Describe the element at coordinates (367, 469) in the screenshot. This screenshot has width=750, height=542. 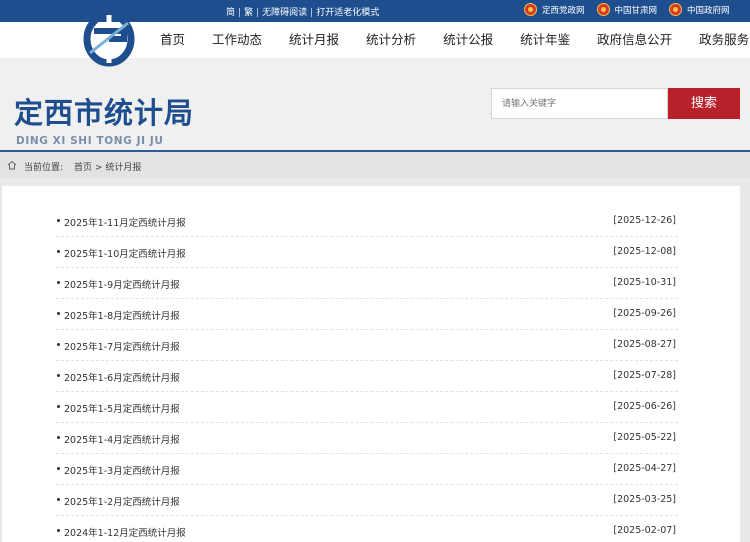
I see `list-item: 2025年1-3月定西统计月报 [2025-04-27]` at that location.